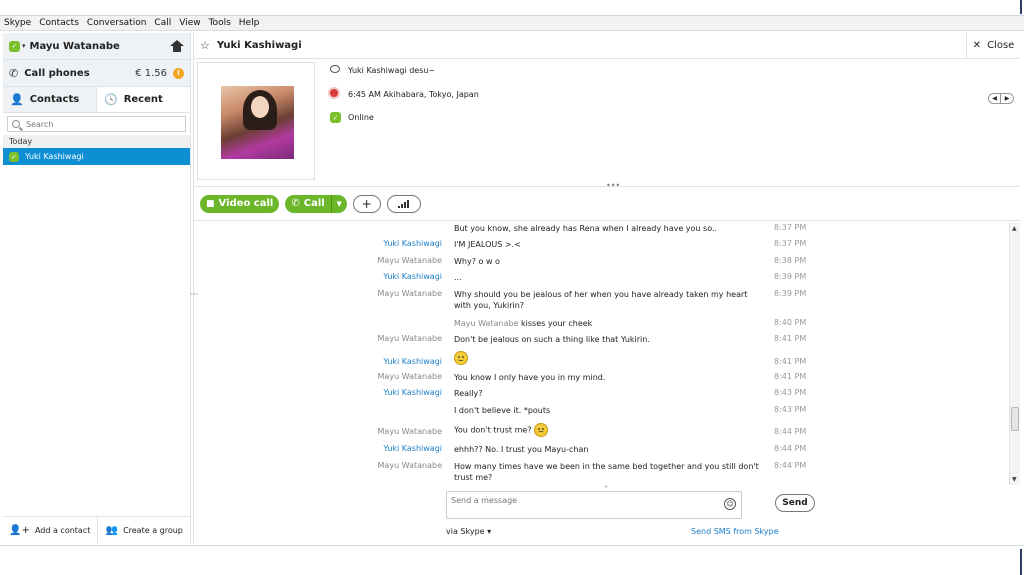 This screenshot has width=1024, height=575. I want to click on chat-scrollbar: ▲ ▼, so click(1014, 354).